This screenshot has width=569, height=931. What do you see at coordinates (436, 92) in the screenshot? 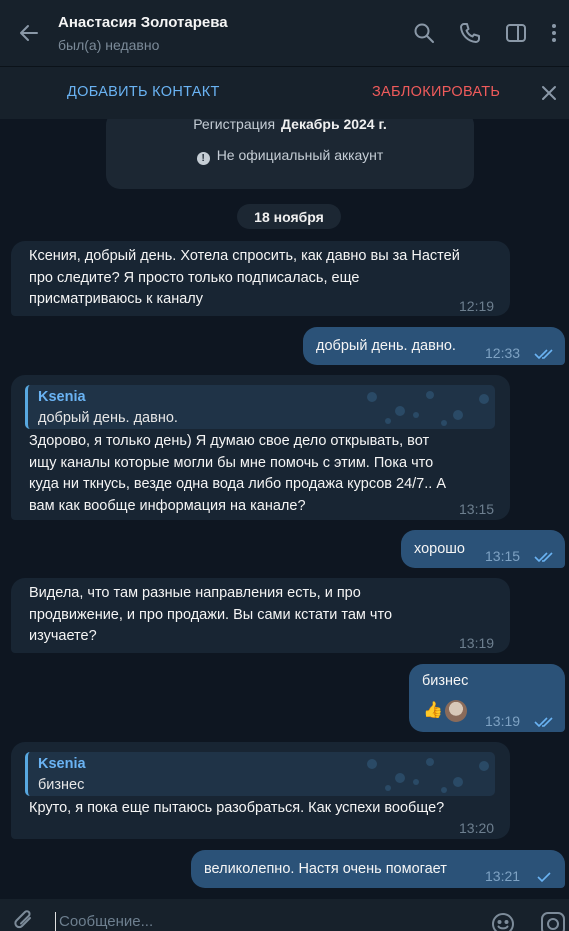
I see `block-contact-button: ЗАБЛОКИРОВАТЬ` at bounding box center [436, 92].